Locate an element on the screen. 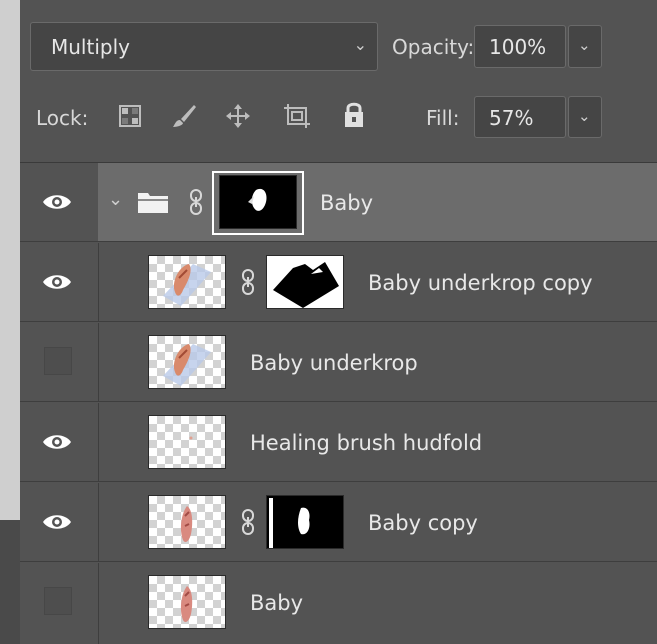 The width and height of the screenshot is (657, 644). fill-dropdown-button: ⌄ is located at coordinates (585, 117).